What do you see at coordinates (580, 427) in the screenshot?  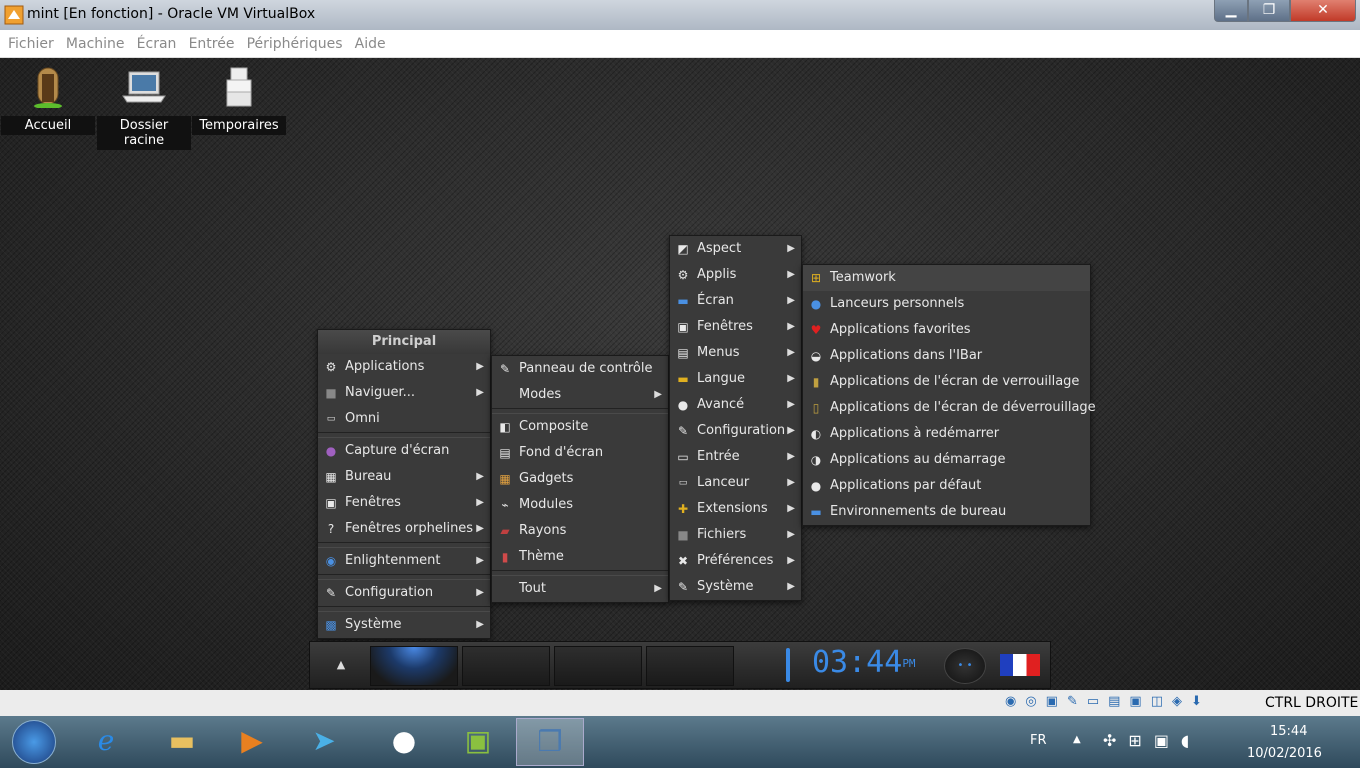 I see `menu-item-composite: ◧ Composite` at bounding box center [580, 427].